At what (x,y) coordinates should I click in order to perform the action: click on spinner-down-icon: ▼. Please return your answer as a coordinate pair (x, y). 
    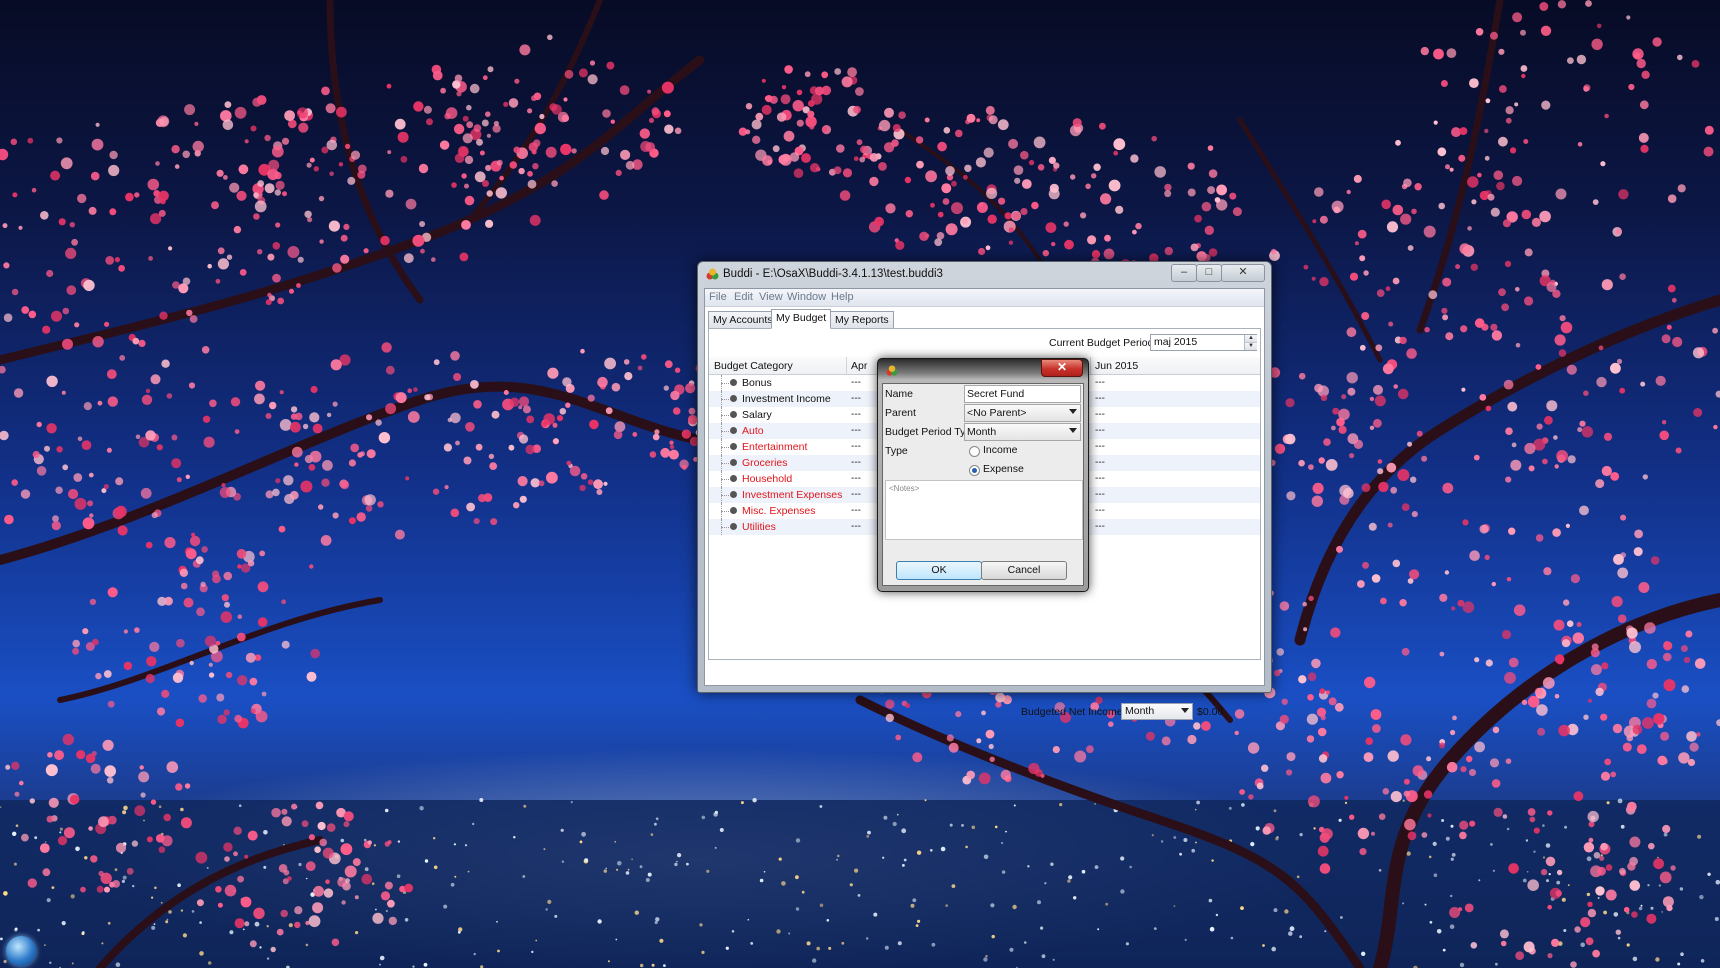
    Looking at the image, I should click on (1250, 346).